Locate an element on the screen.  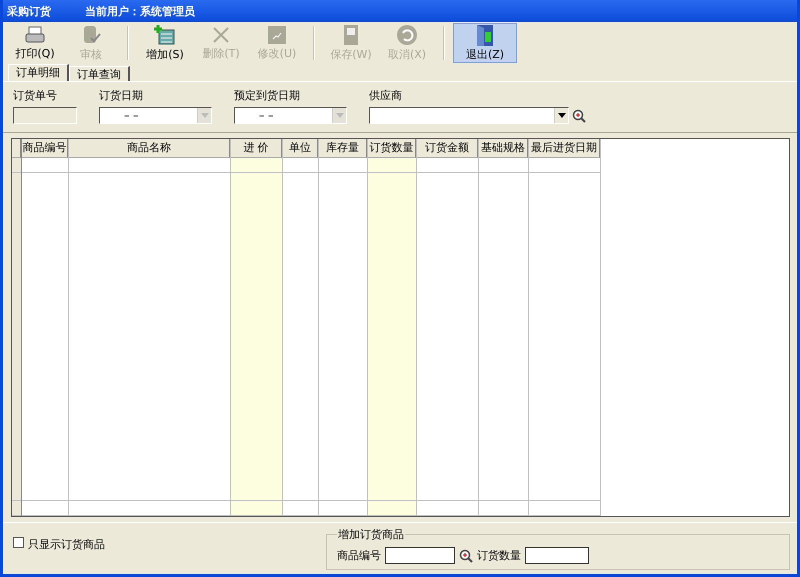
close-icon is located at coordinates (221, 35).